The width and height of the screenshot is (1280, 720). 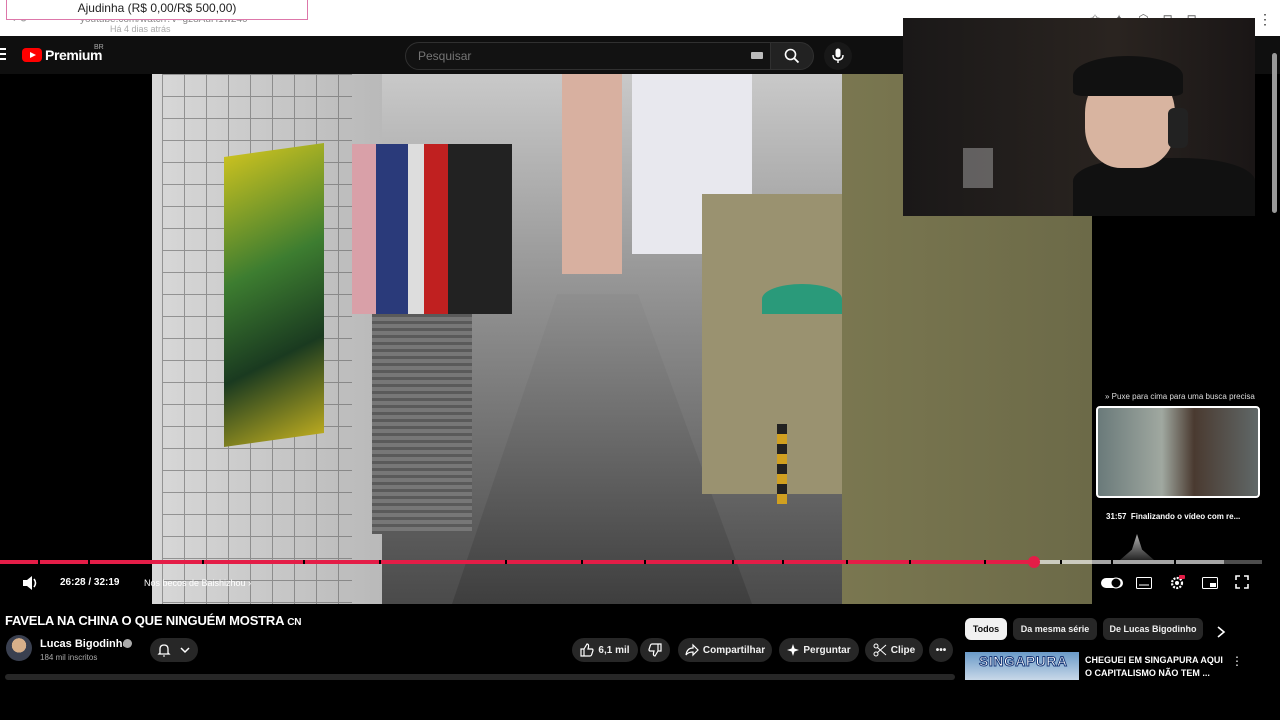 I want to click on scissors-icon, so click(x=880, y=650).